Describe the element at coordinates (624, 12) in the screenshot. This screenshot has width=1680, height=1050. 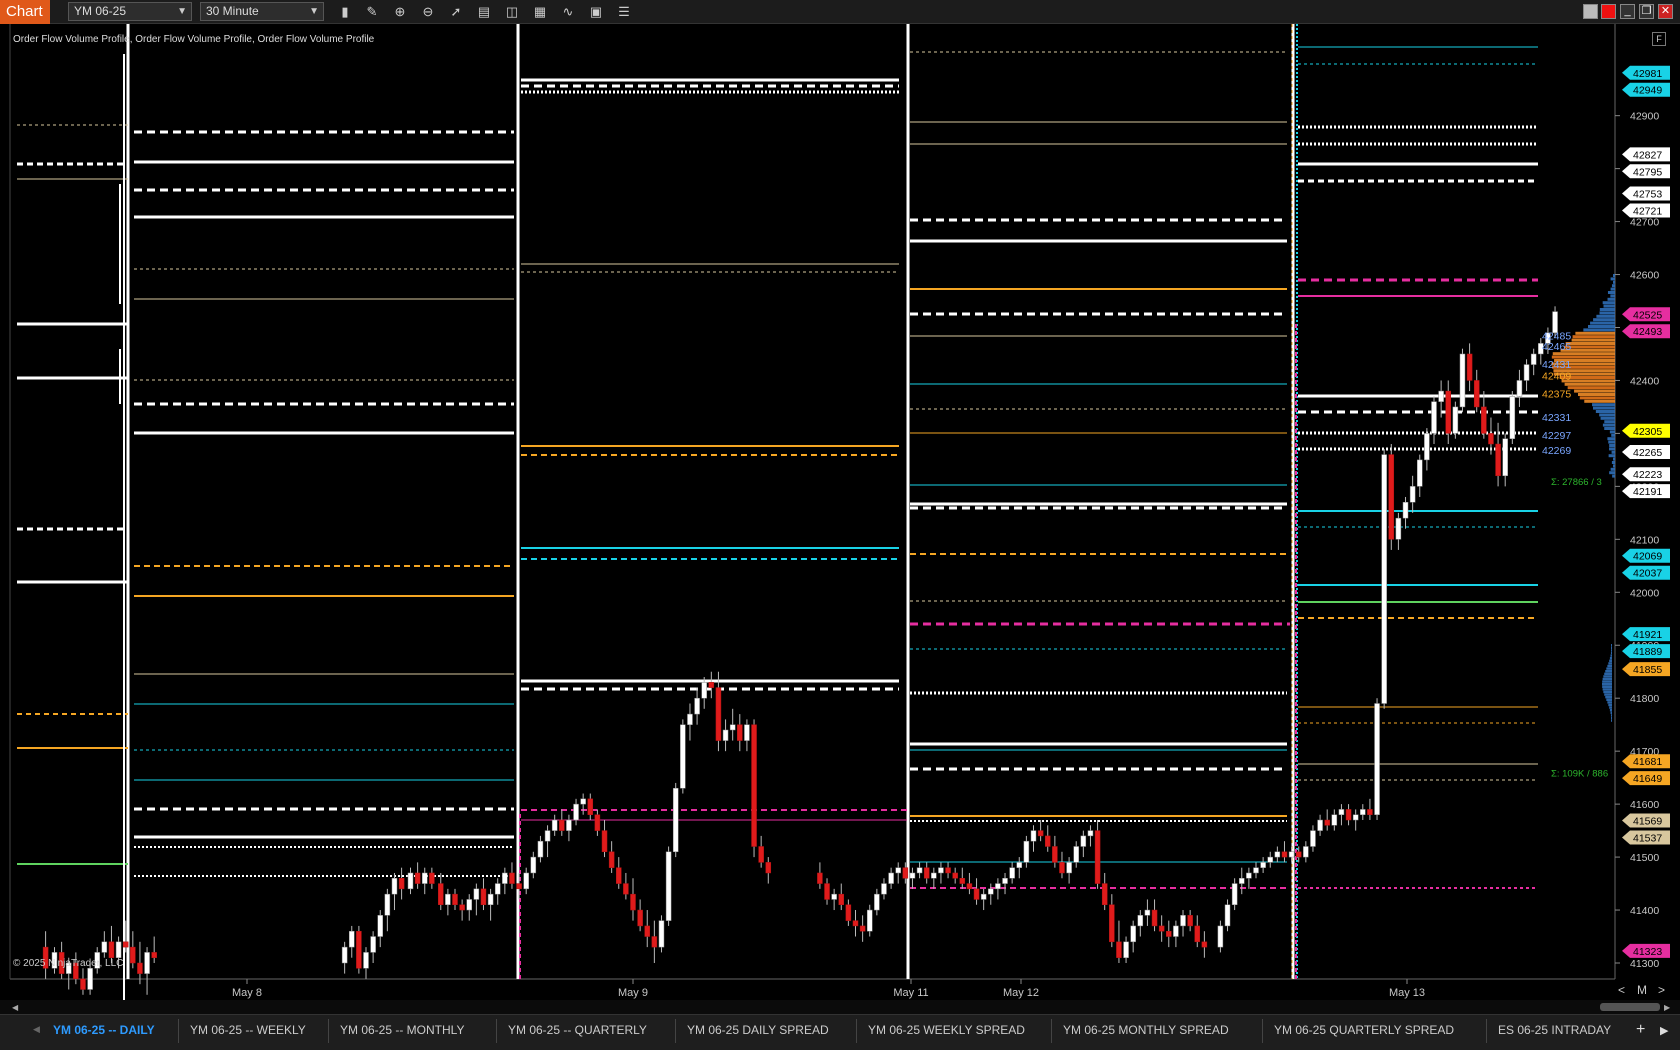
I see `list-icon: ☰` at that location.